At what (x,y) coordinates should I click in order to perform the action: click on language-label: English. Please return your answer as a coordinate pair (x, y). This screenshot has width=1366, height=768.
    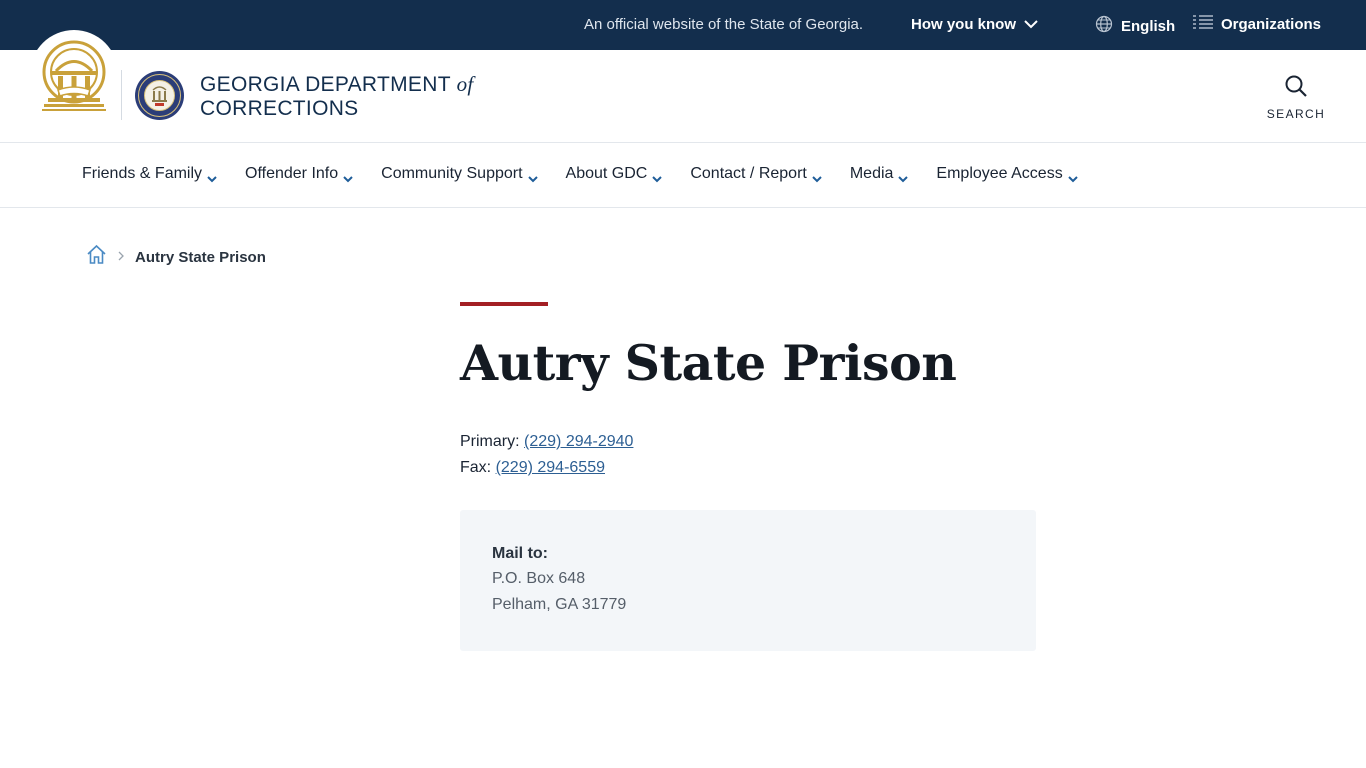
    Looking at the image, I should click on (1148, 26).